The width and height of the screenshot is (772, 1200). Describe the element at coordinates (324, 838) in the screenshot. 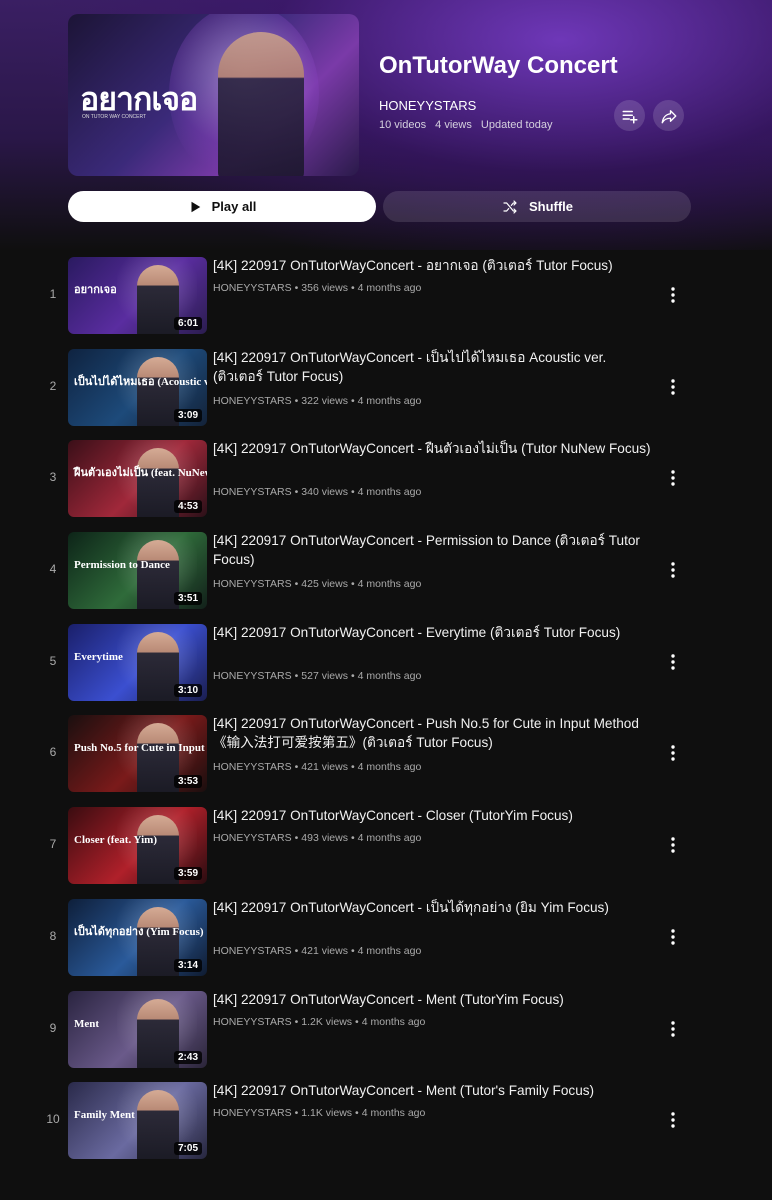

I see `video-views: 493 views` at that location.